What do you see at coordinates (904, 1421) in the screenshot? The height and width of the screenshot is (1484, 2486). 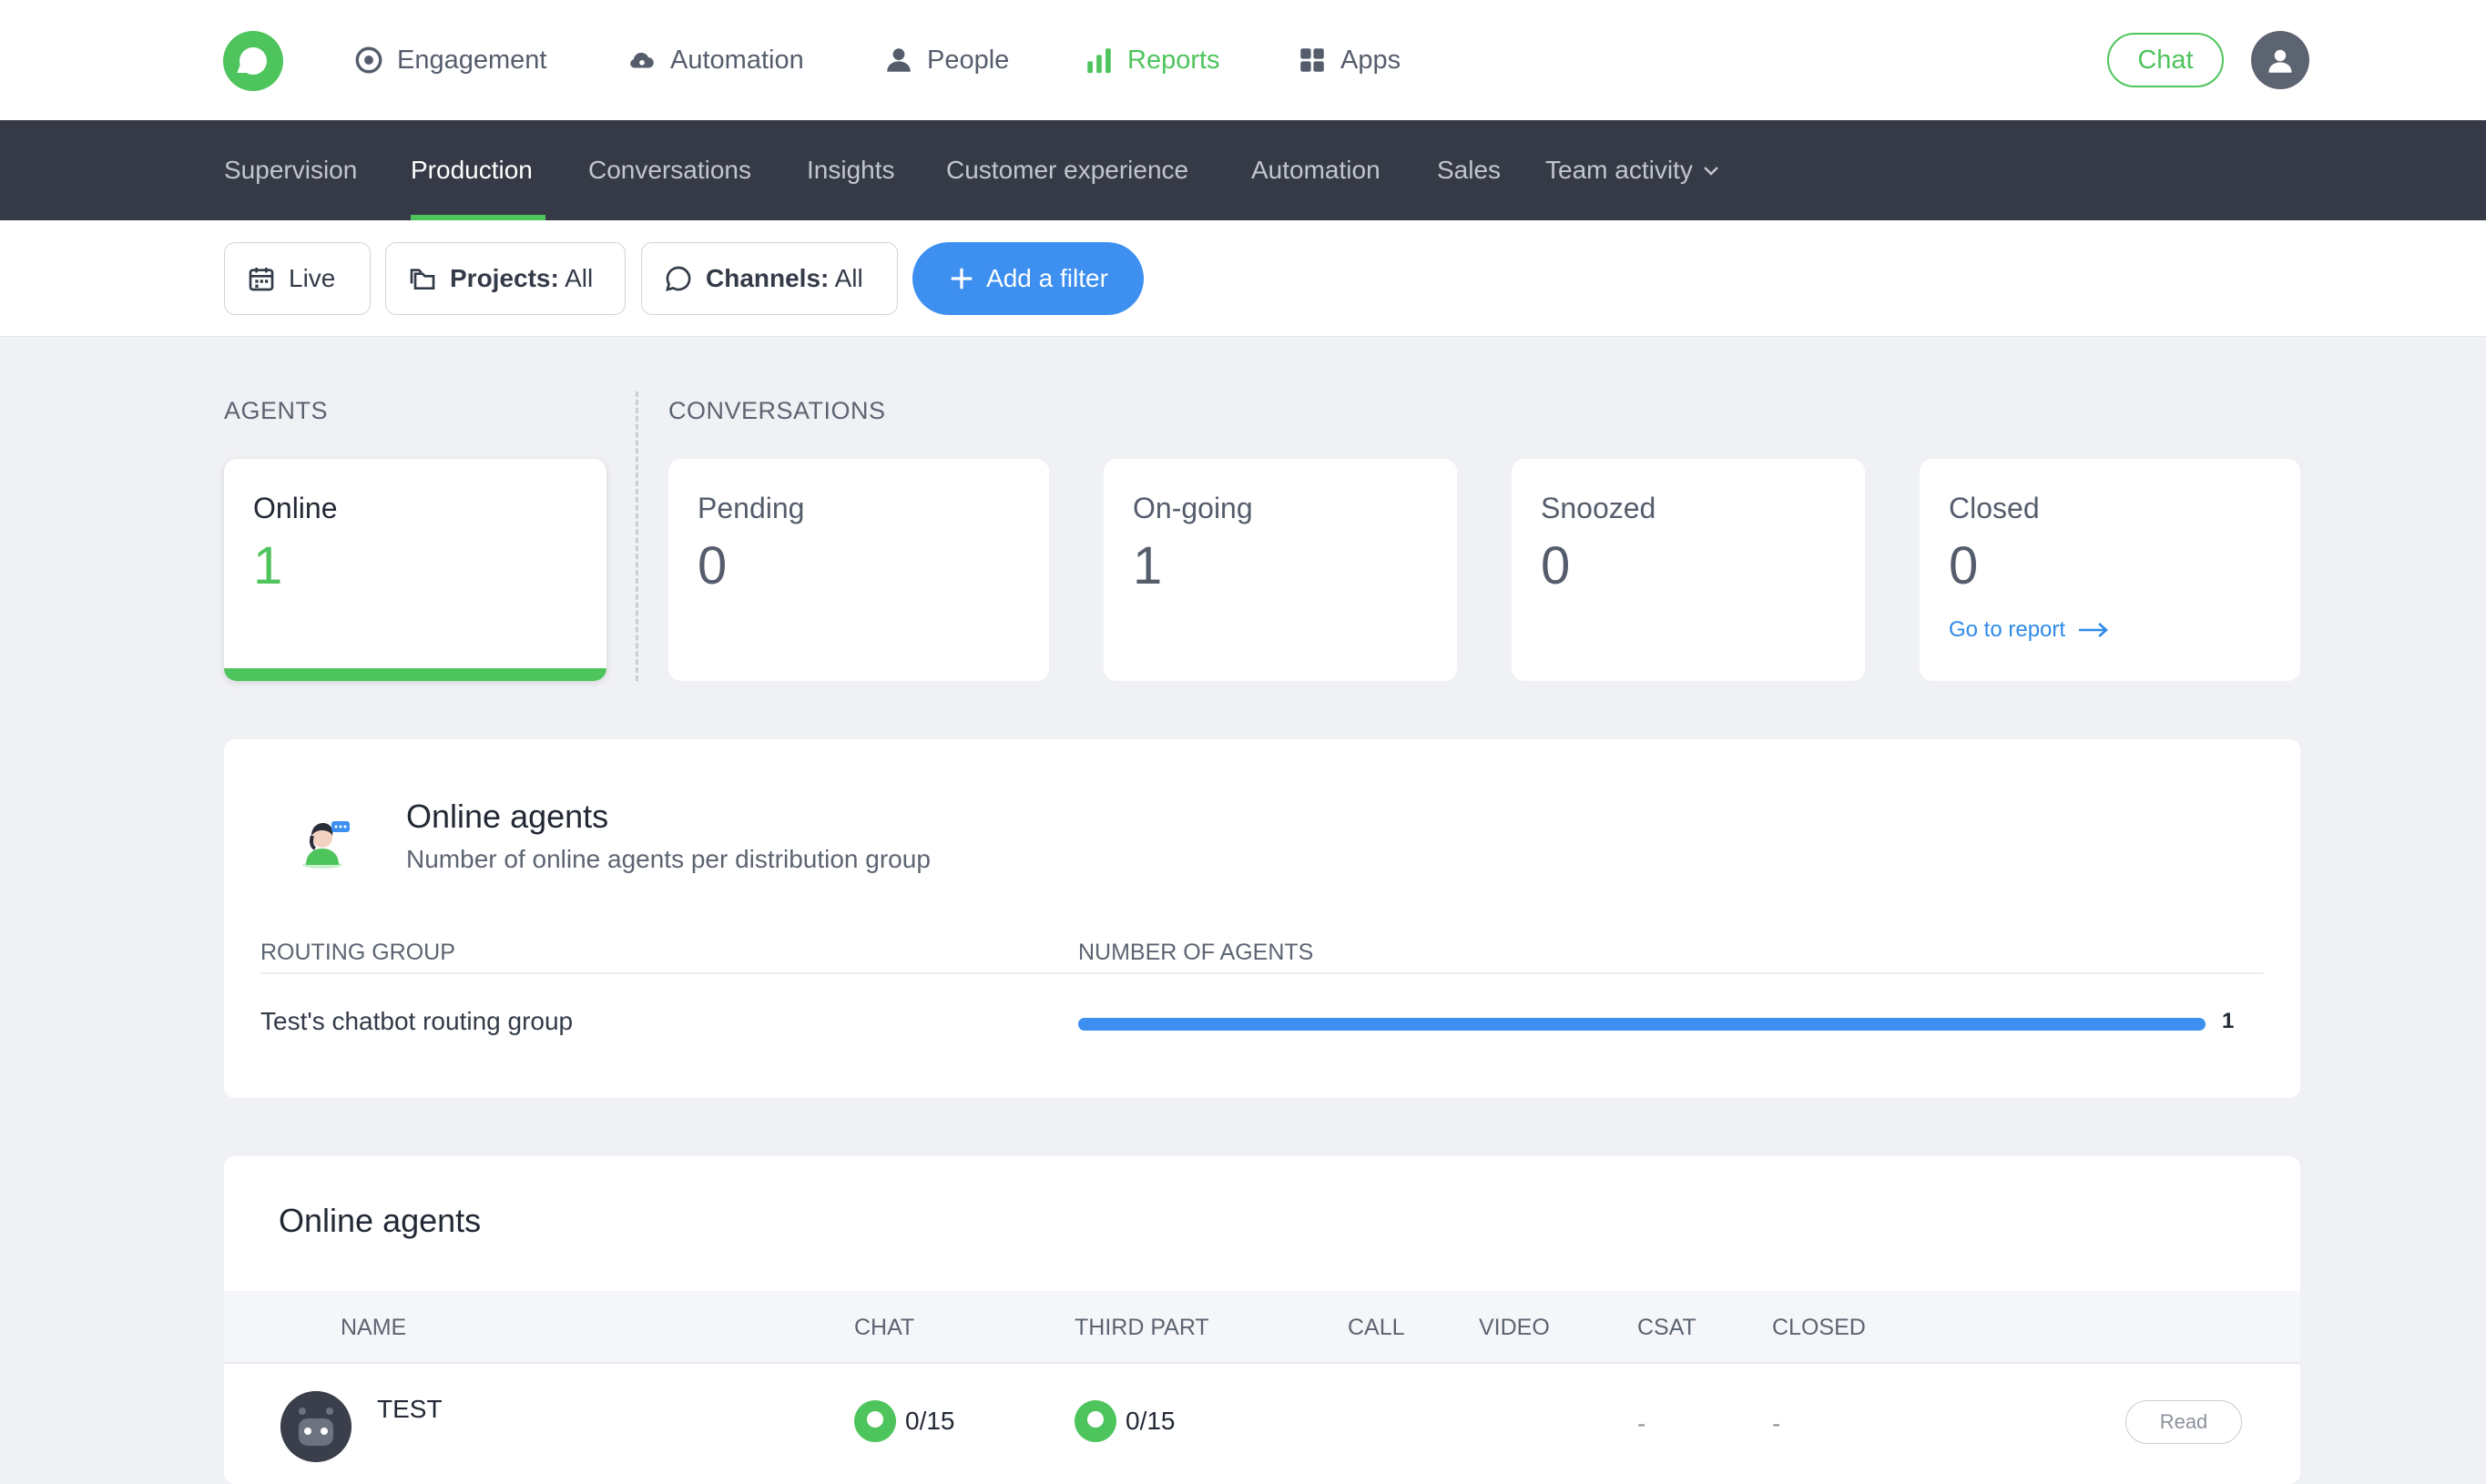 I see `chat-capacity: 0/15` at bounding box center [904, 1421].